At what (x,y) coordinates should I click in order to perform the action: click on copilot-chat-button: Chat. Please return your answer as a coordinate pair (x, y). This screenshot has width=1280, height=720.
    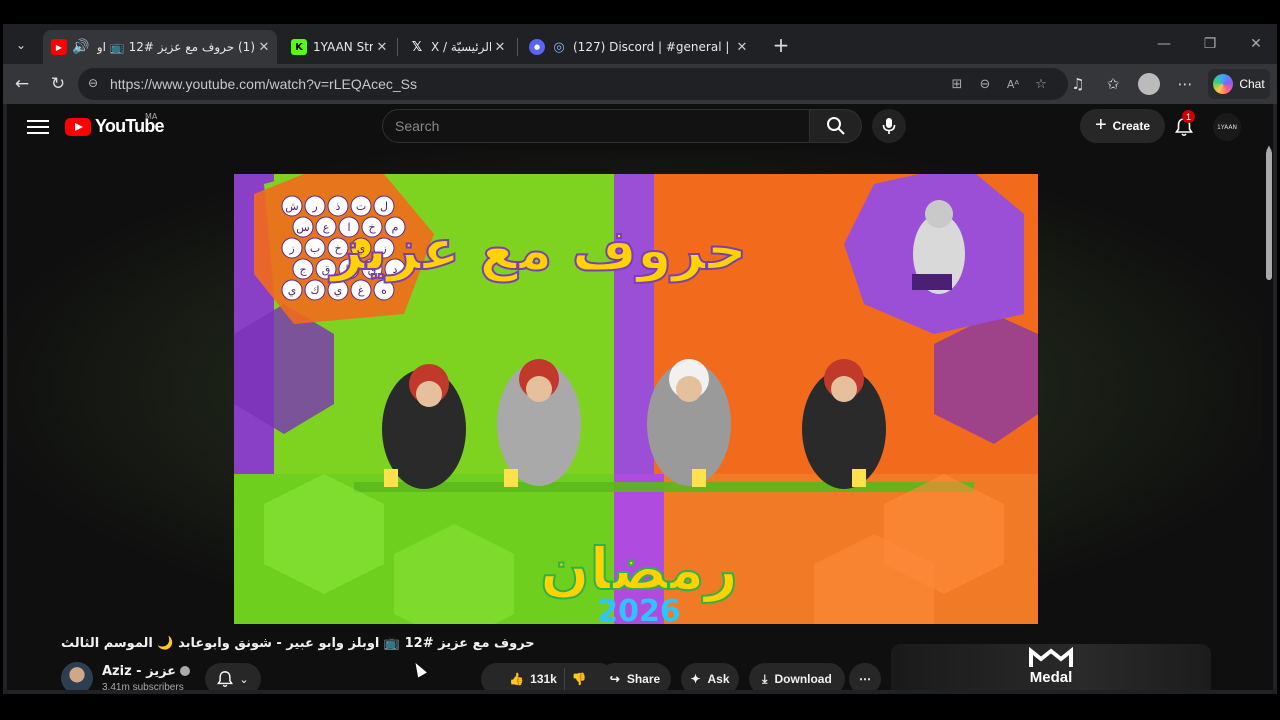
    Looking at the image, I should click on (1239, 84).